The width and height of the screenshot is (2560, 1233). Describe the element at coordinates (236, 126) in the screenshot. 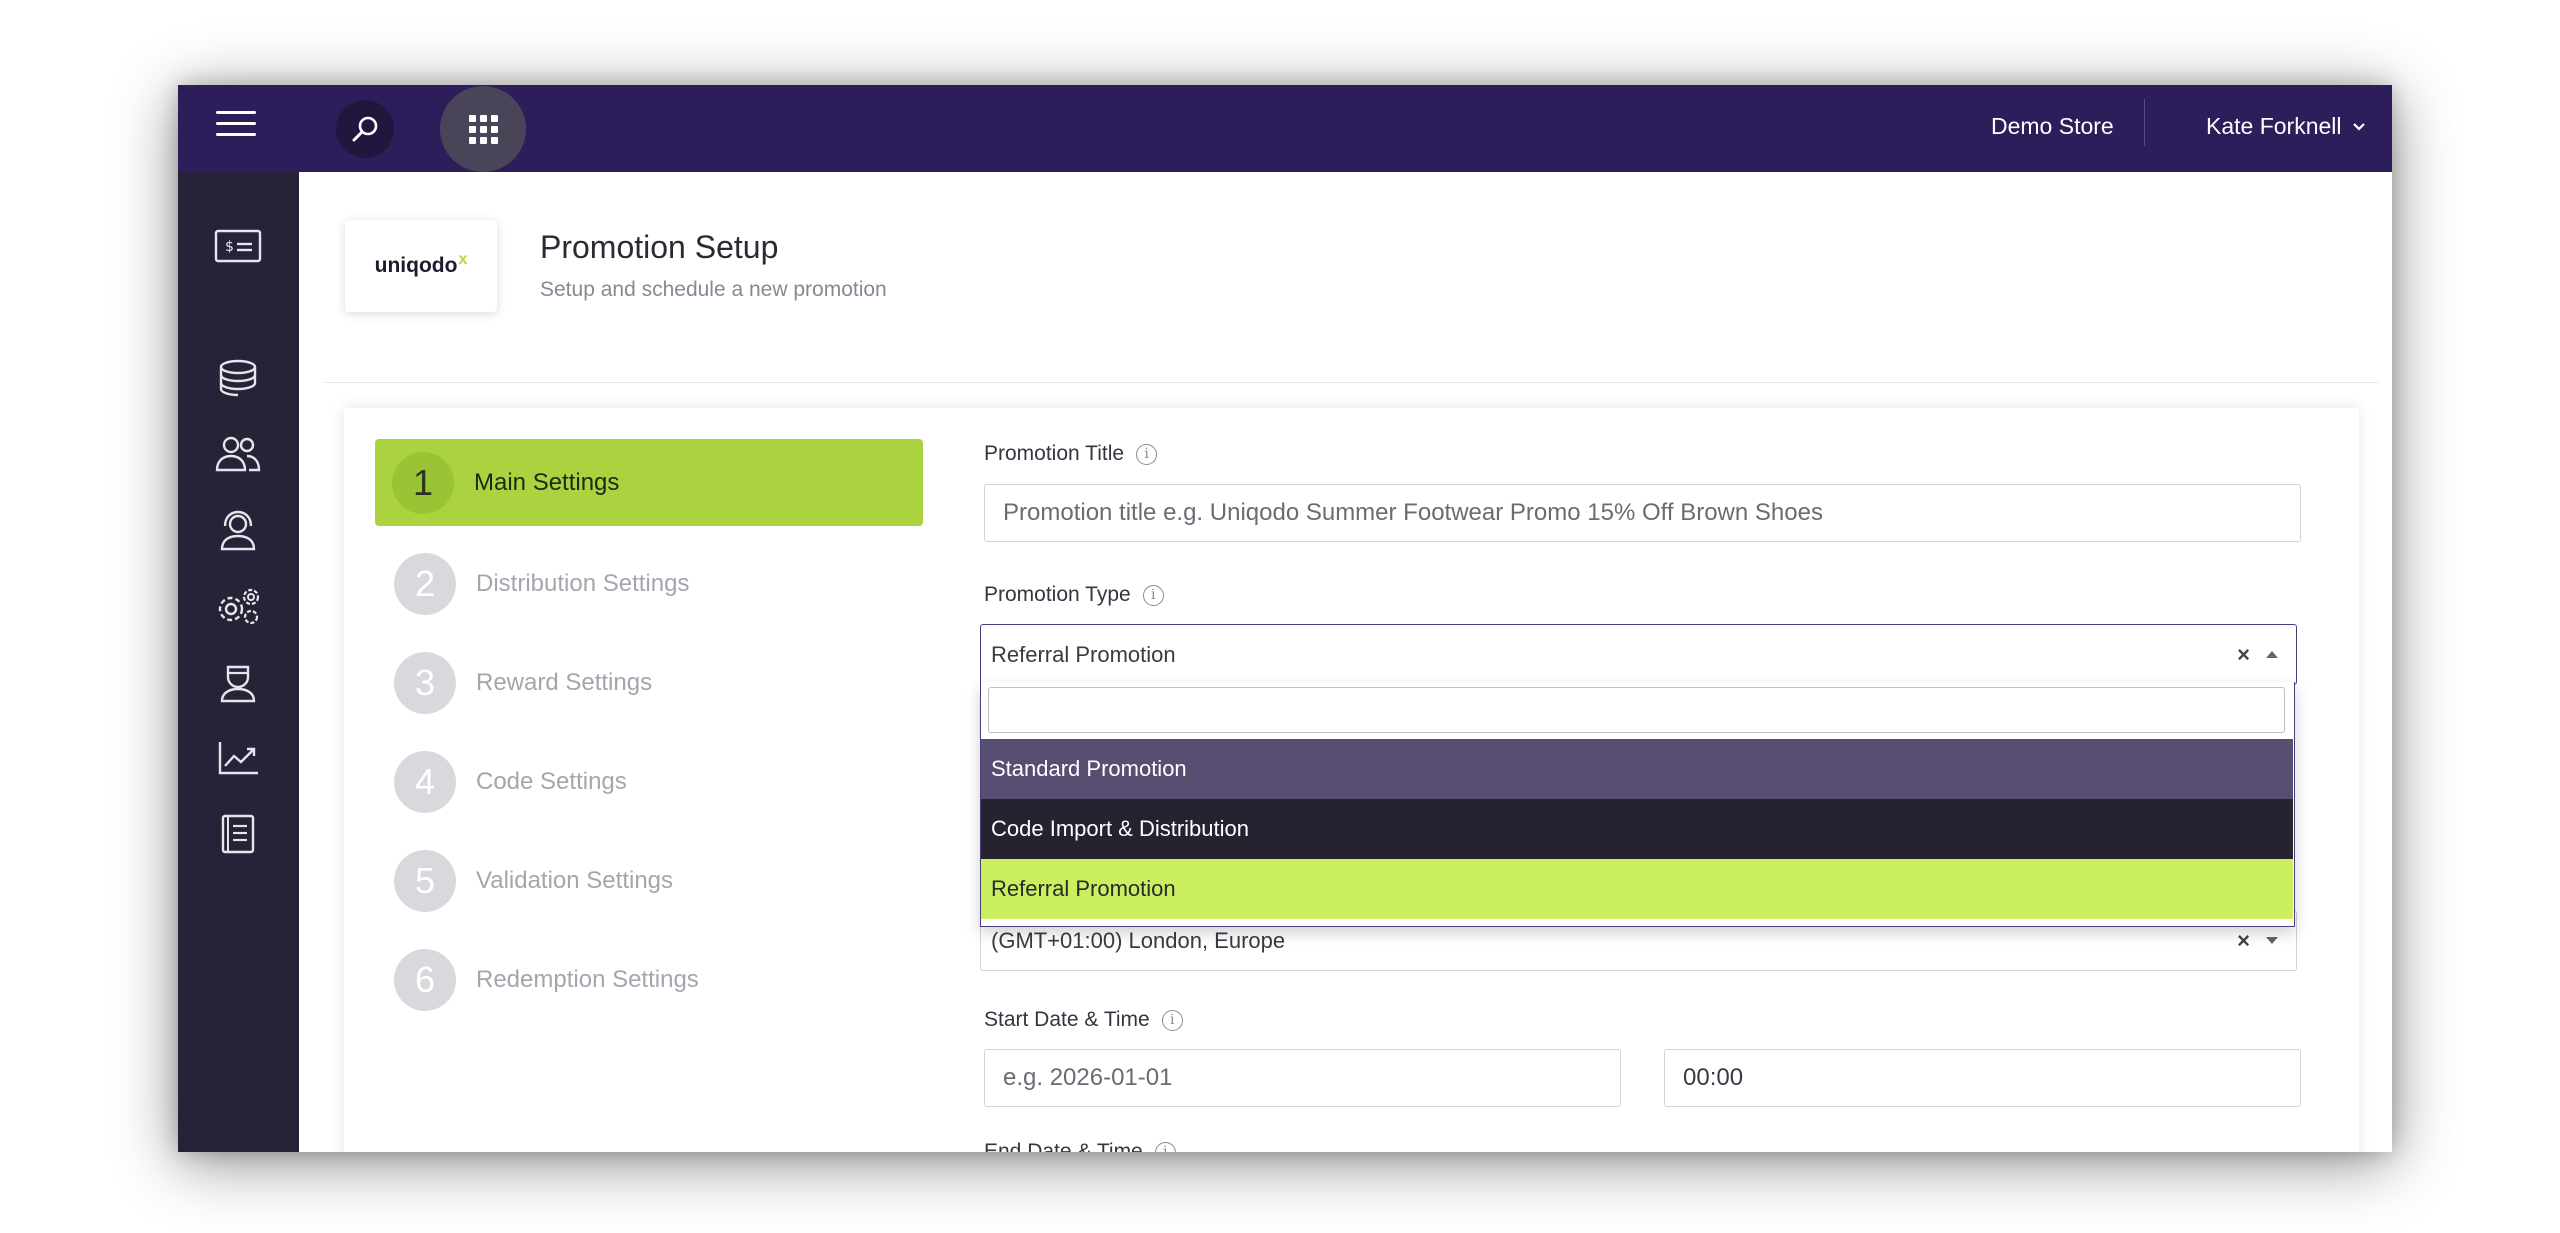

I see `menu-icon` at that location.